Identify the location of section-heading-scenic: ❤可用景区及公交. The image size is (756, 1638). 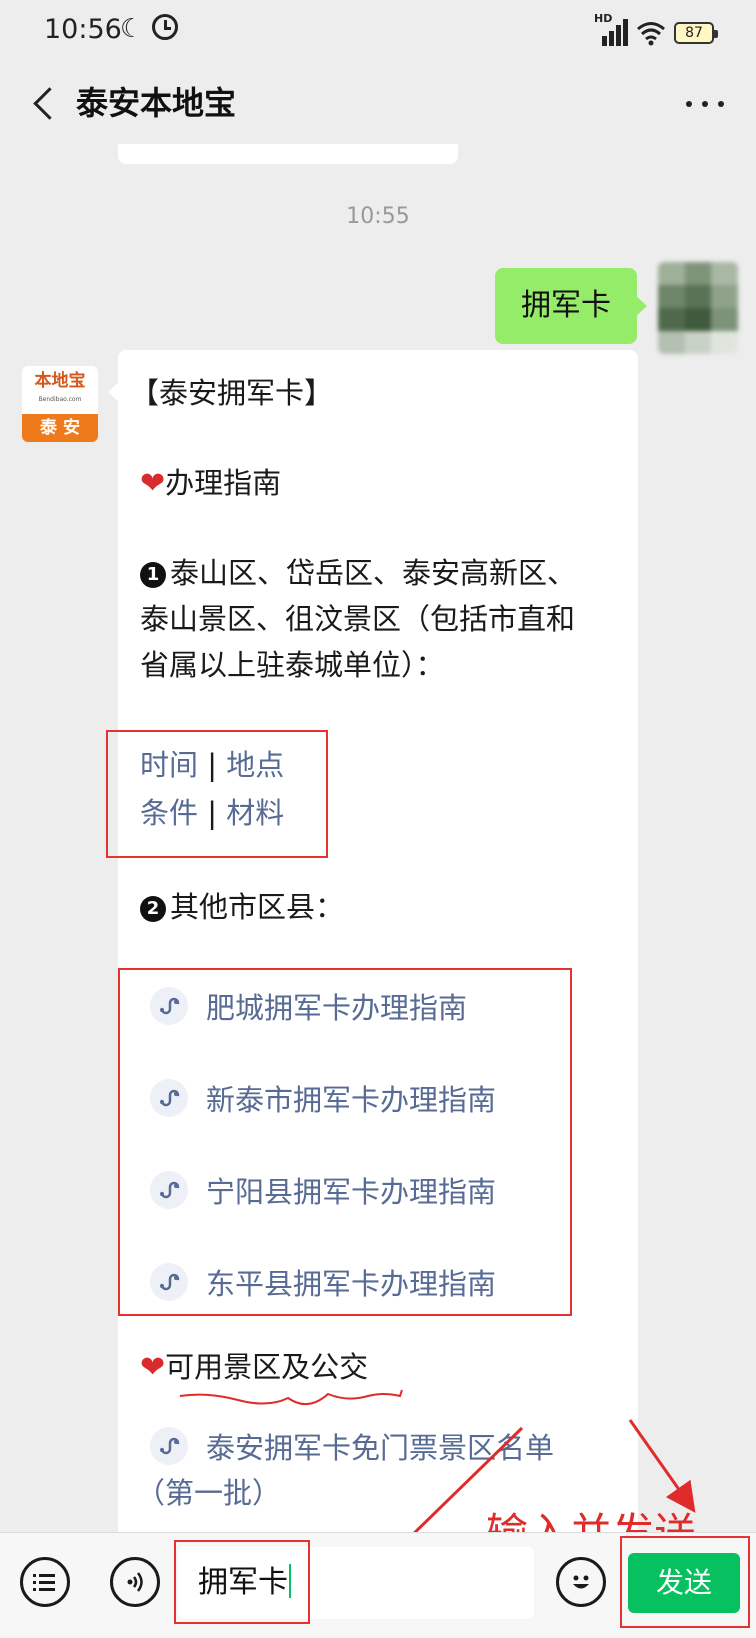
(254, 1367).